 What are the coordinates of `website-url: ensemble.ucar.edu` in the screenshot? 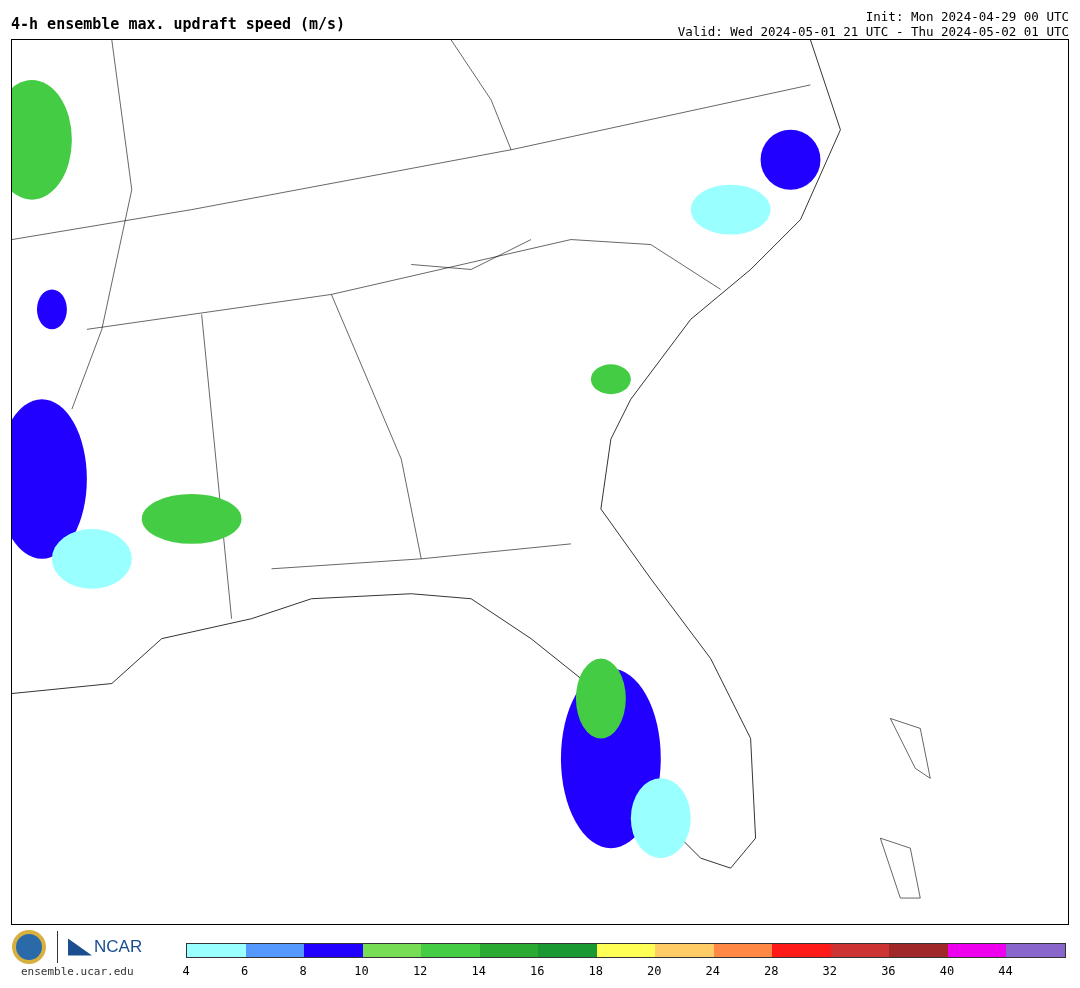 It's located at (78, 971).